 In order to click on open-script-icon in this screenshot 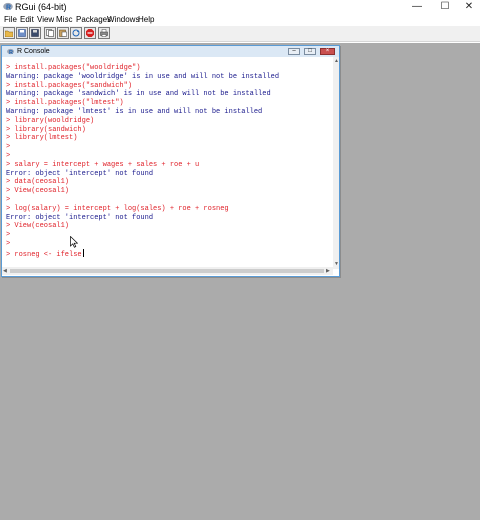, I will do `click(9, 33)`.